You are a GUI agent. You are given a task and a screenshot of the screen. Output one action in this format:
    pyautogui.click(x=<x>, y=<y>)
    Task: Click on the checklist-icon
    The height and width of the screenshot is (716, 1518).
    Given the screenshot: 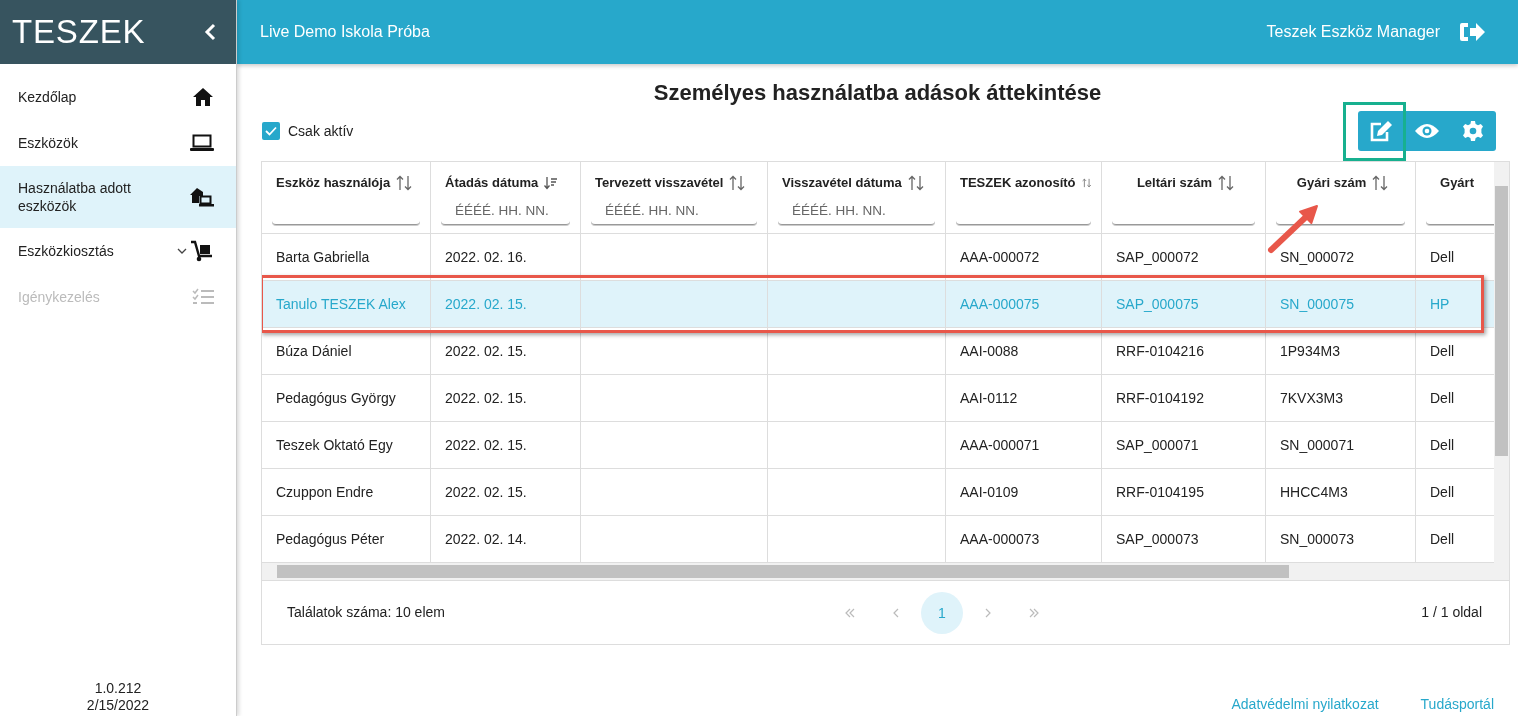 What is the action you would take?
    pyautogui.click(x=203, y=297)
    